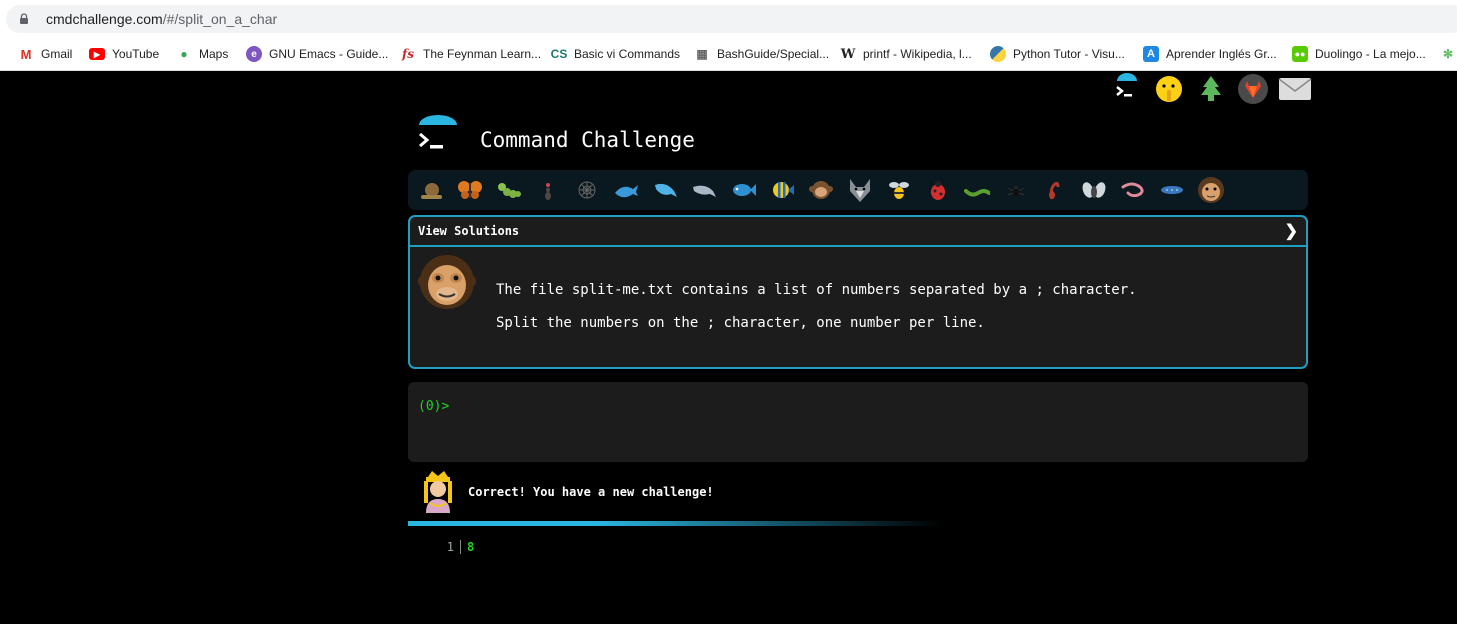 This screenshot has width=1457, height=624. Describe the element at coordinates (124, 54) in the screenshot. I see `bookmark-youtube: ▶ YouTube` at that location.